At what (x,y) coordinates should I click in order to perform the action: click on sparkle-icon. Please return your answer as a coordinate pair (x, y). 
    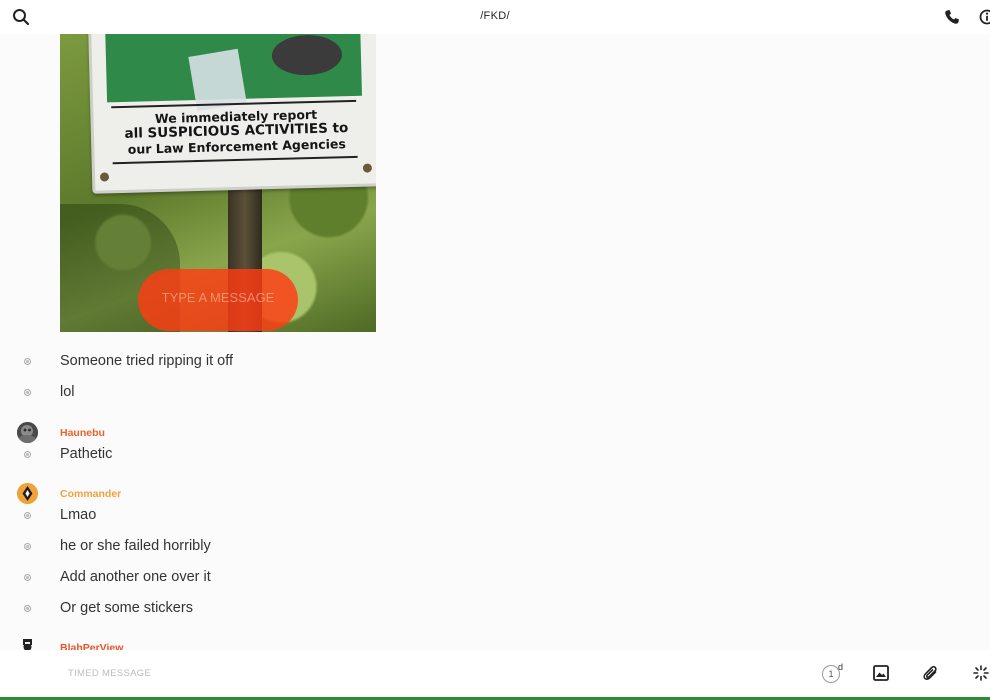
    Looking at the image, I should click on (981, 675).